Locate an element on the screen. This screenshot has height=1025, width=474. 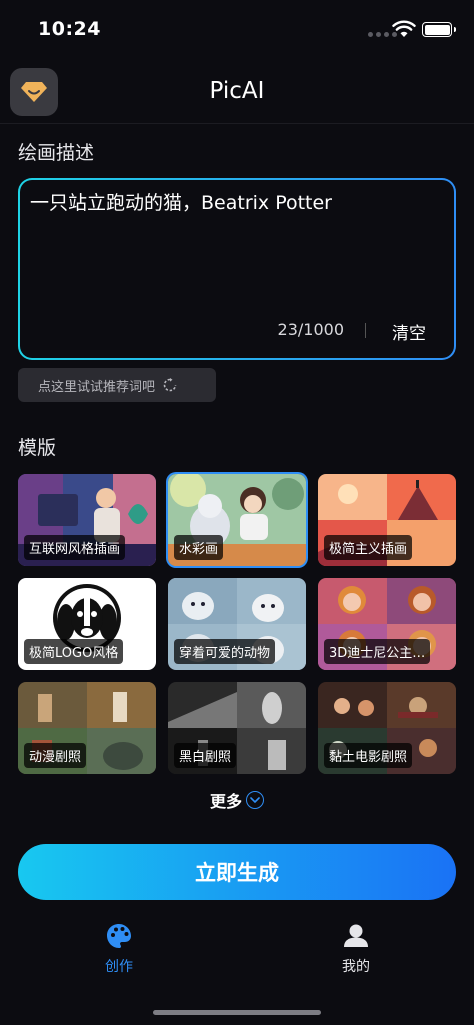
more-label: 更多 is located at coordinates (225, 801).